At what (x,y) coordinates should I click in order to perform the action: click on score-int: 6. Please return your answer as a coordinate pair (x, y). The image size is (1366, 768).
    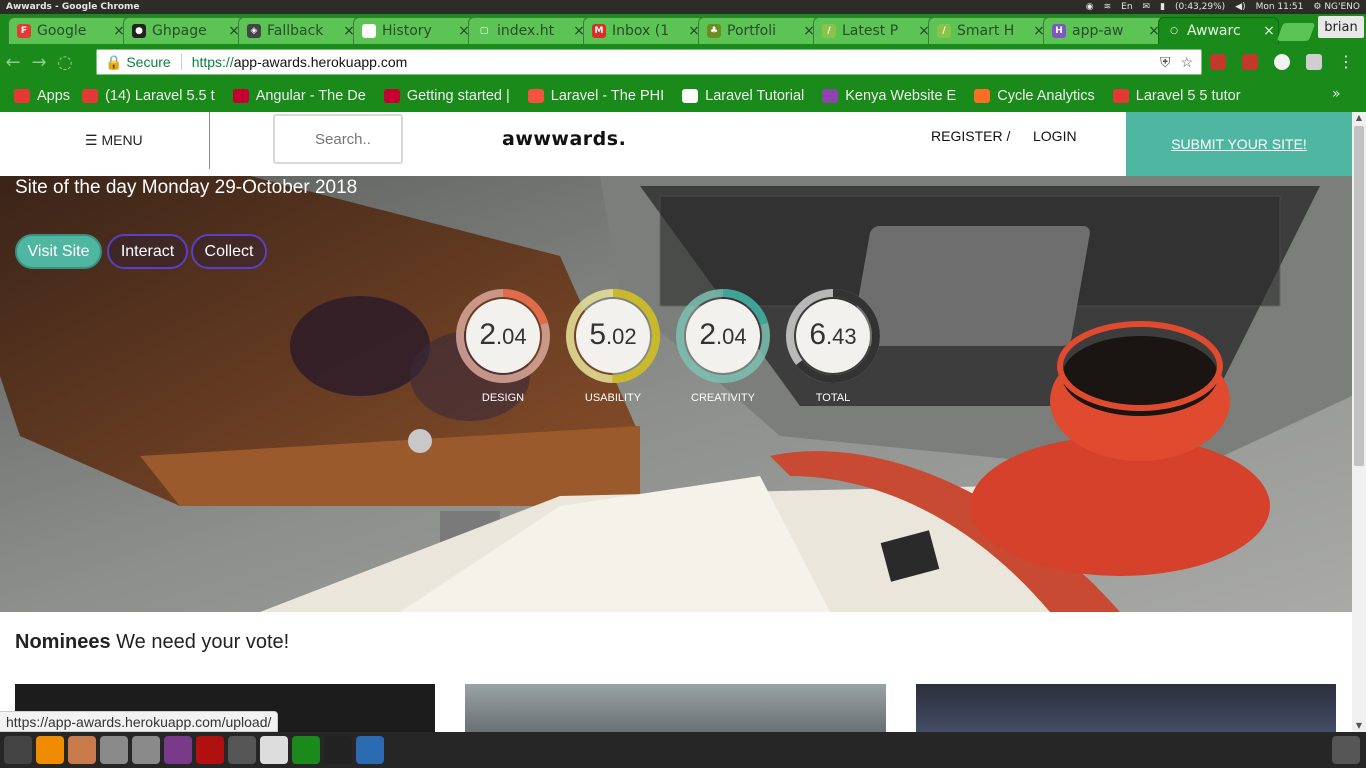
    Looking at the image, I should click on (818, 334).